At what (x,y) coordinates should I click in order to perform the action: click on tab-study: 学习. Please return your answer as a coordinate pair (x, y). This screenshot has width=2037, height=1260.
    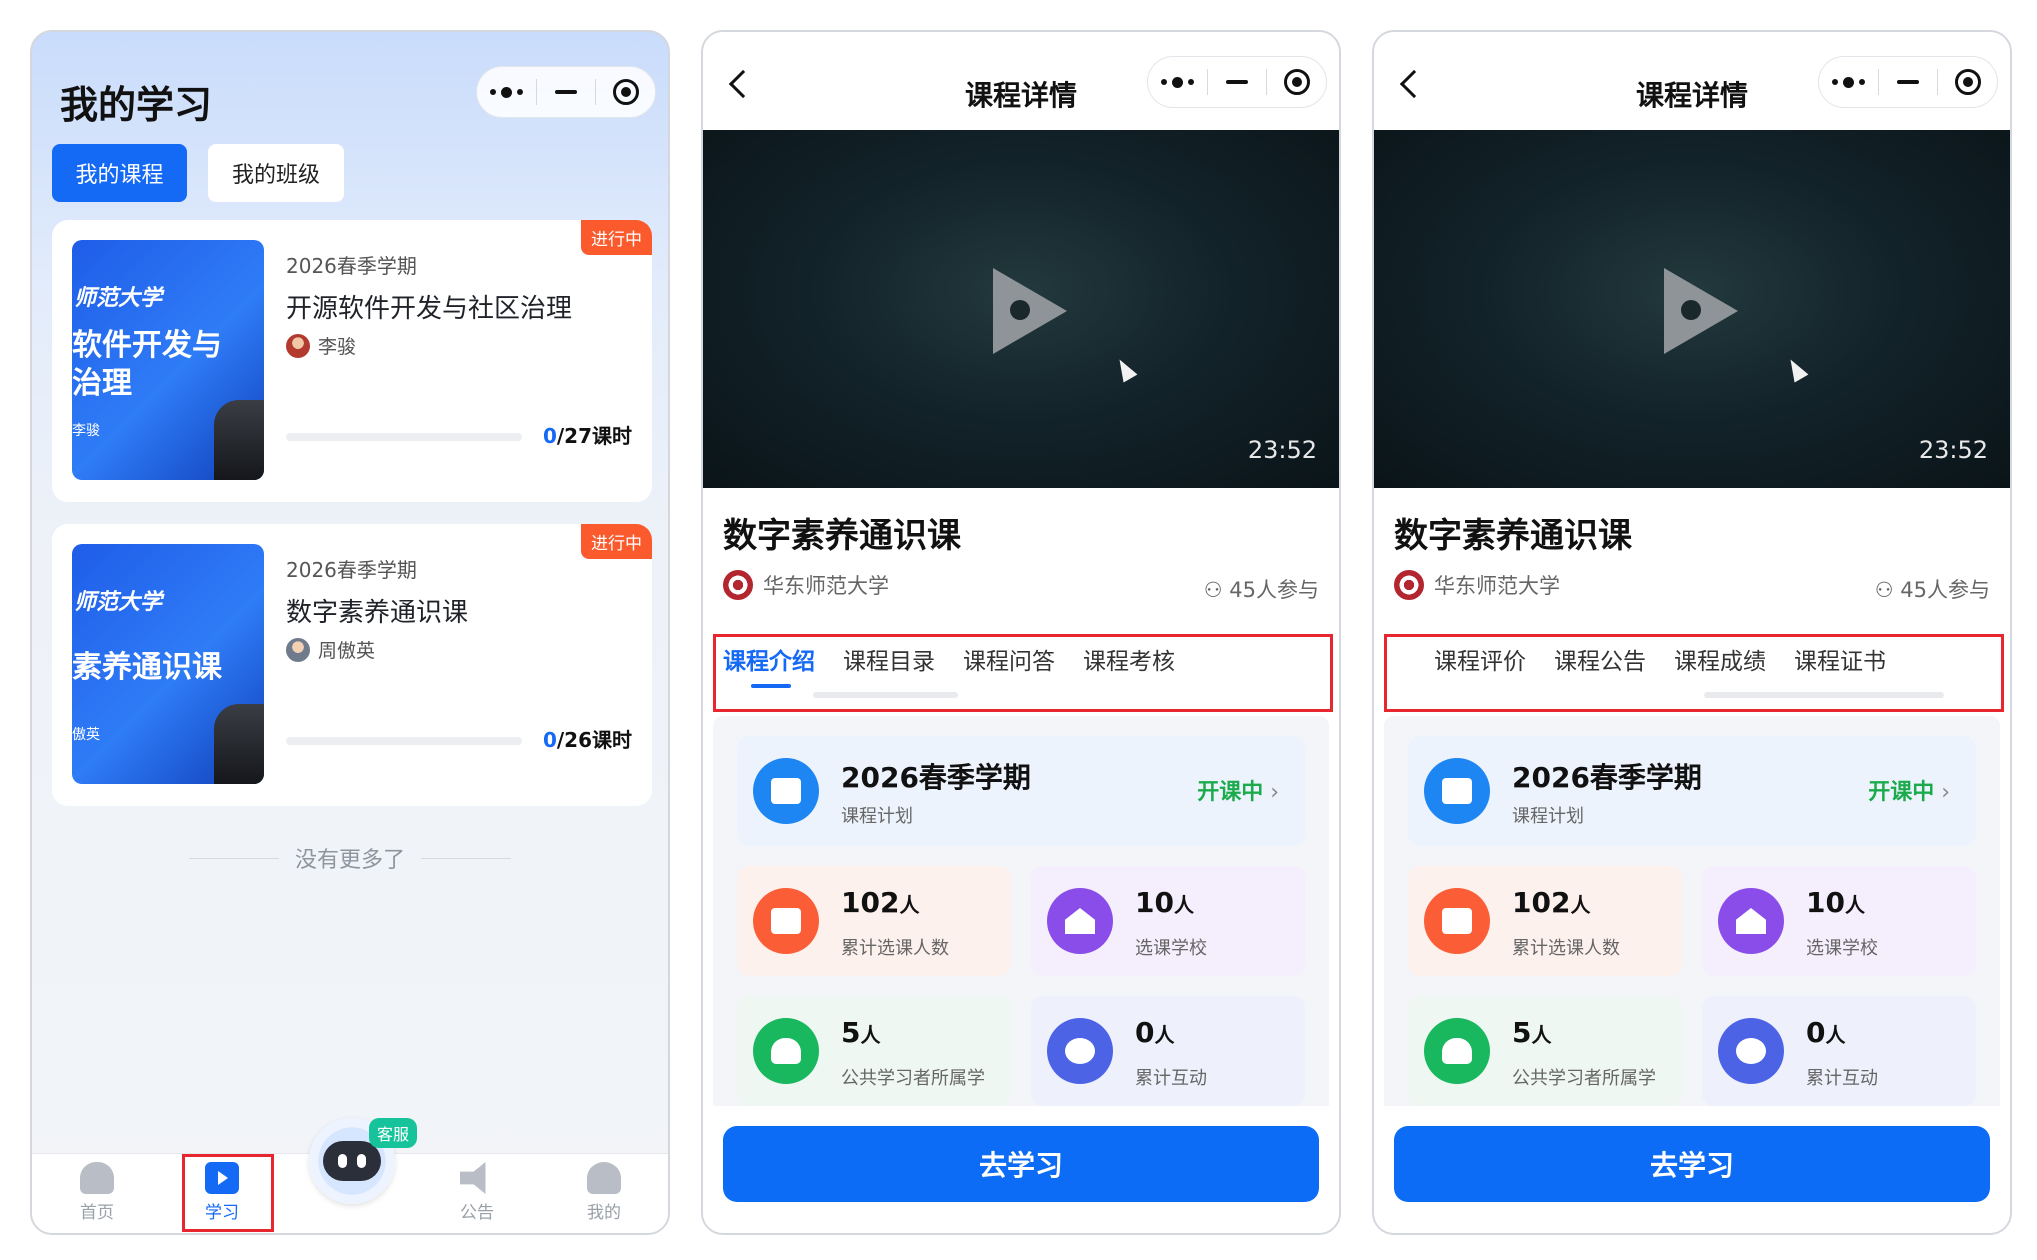
    Looking at the image, I should click on (222, 1192).